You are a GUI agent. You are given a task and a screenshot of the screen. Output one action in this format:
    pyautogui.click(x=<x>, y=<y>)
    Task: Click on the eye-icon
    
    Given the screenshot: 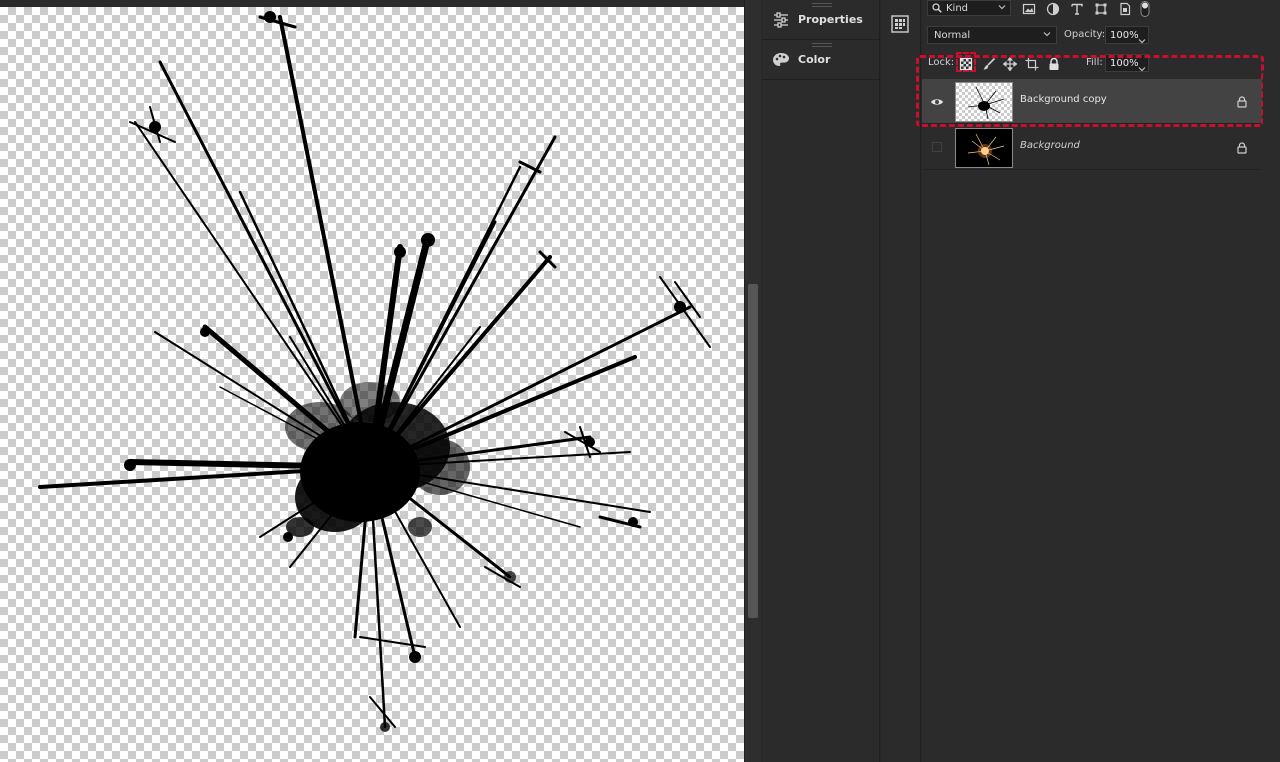 What is the action you would take?
    pyautogui.click(x=937, y=101)
    